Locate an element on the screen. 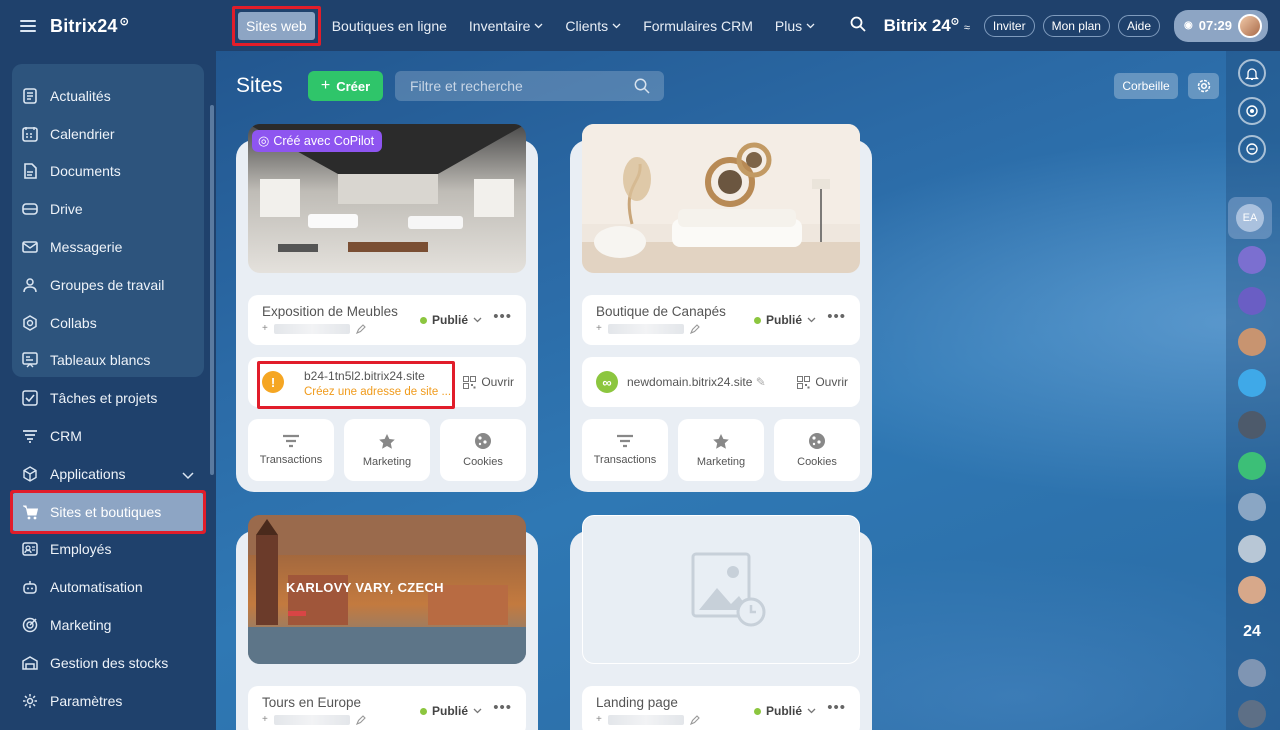 Image resolution: width=1280 pixels, height=730 pixels. sidebar-scrollbar is located at coordinates (212, 290).